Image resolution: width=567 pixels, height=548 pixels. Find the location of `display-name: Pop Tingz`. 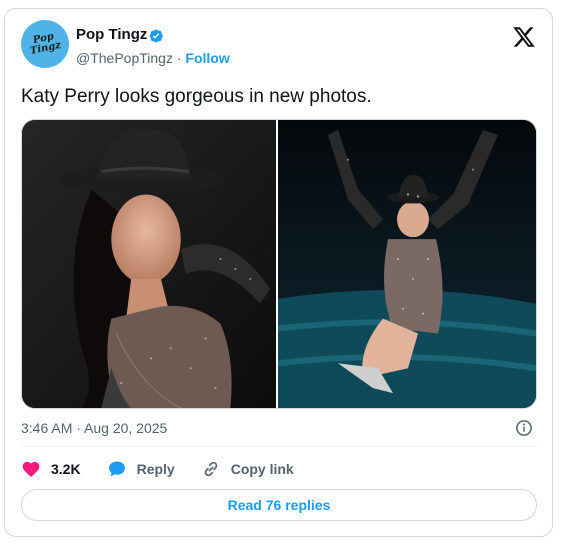

display-name: Pop Tingz is located at coordinates (111, 34).